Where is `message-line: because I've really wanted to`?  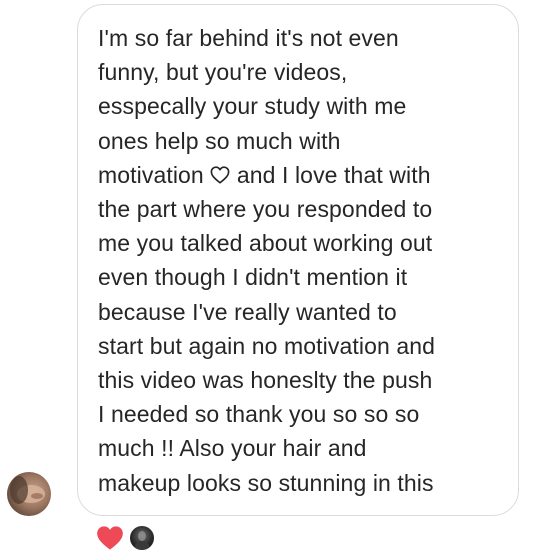 message-line: because I've really wanted to is located at coordinates (247, 311).